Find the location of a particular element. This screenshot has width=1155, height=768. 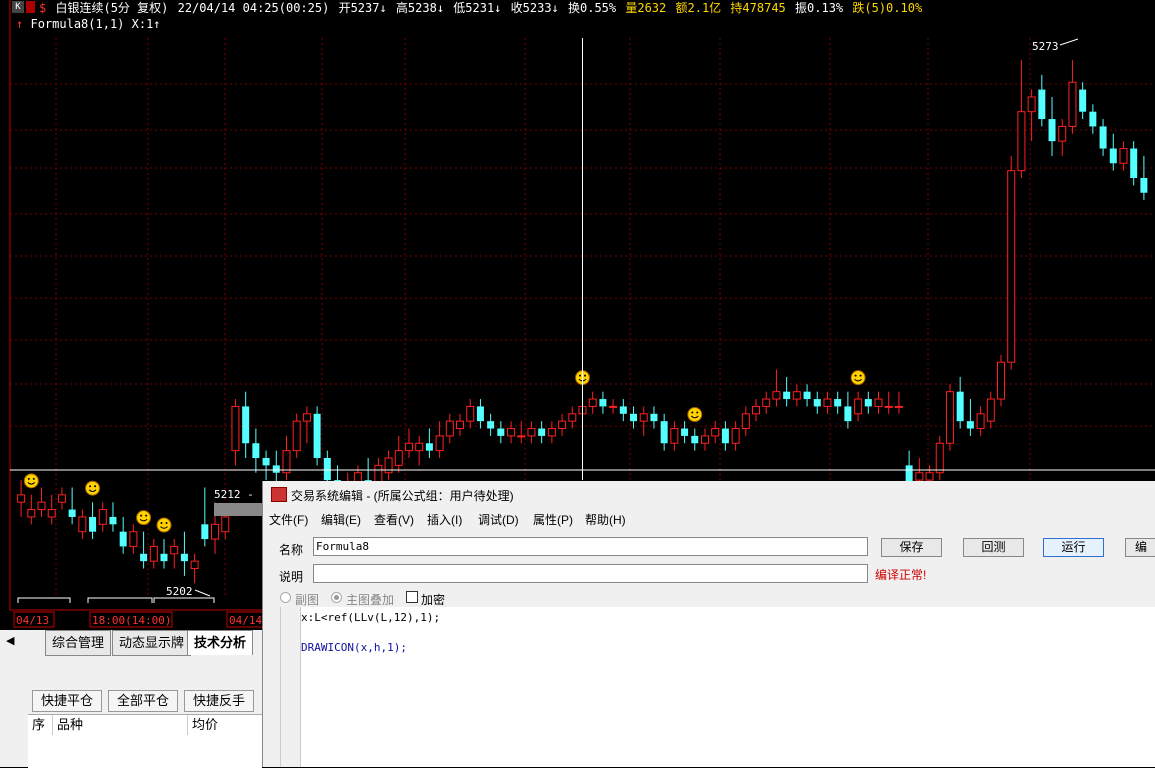

k-line-button: K is located at coordinates (18, 7).